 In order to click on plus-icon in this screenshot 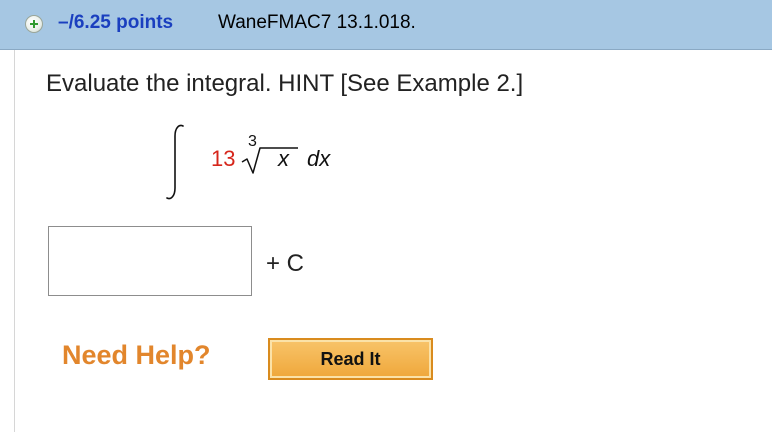, I will do `click(34, 24)`.